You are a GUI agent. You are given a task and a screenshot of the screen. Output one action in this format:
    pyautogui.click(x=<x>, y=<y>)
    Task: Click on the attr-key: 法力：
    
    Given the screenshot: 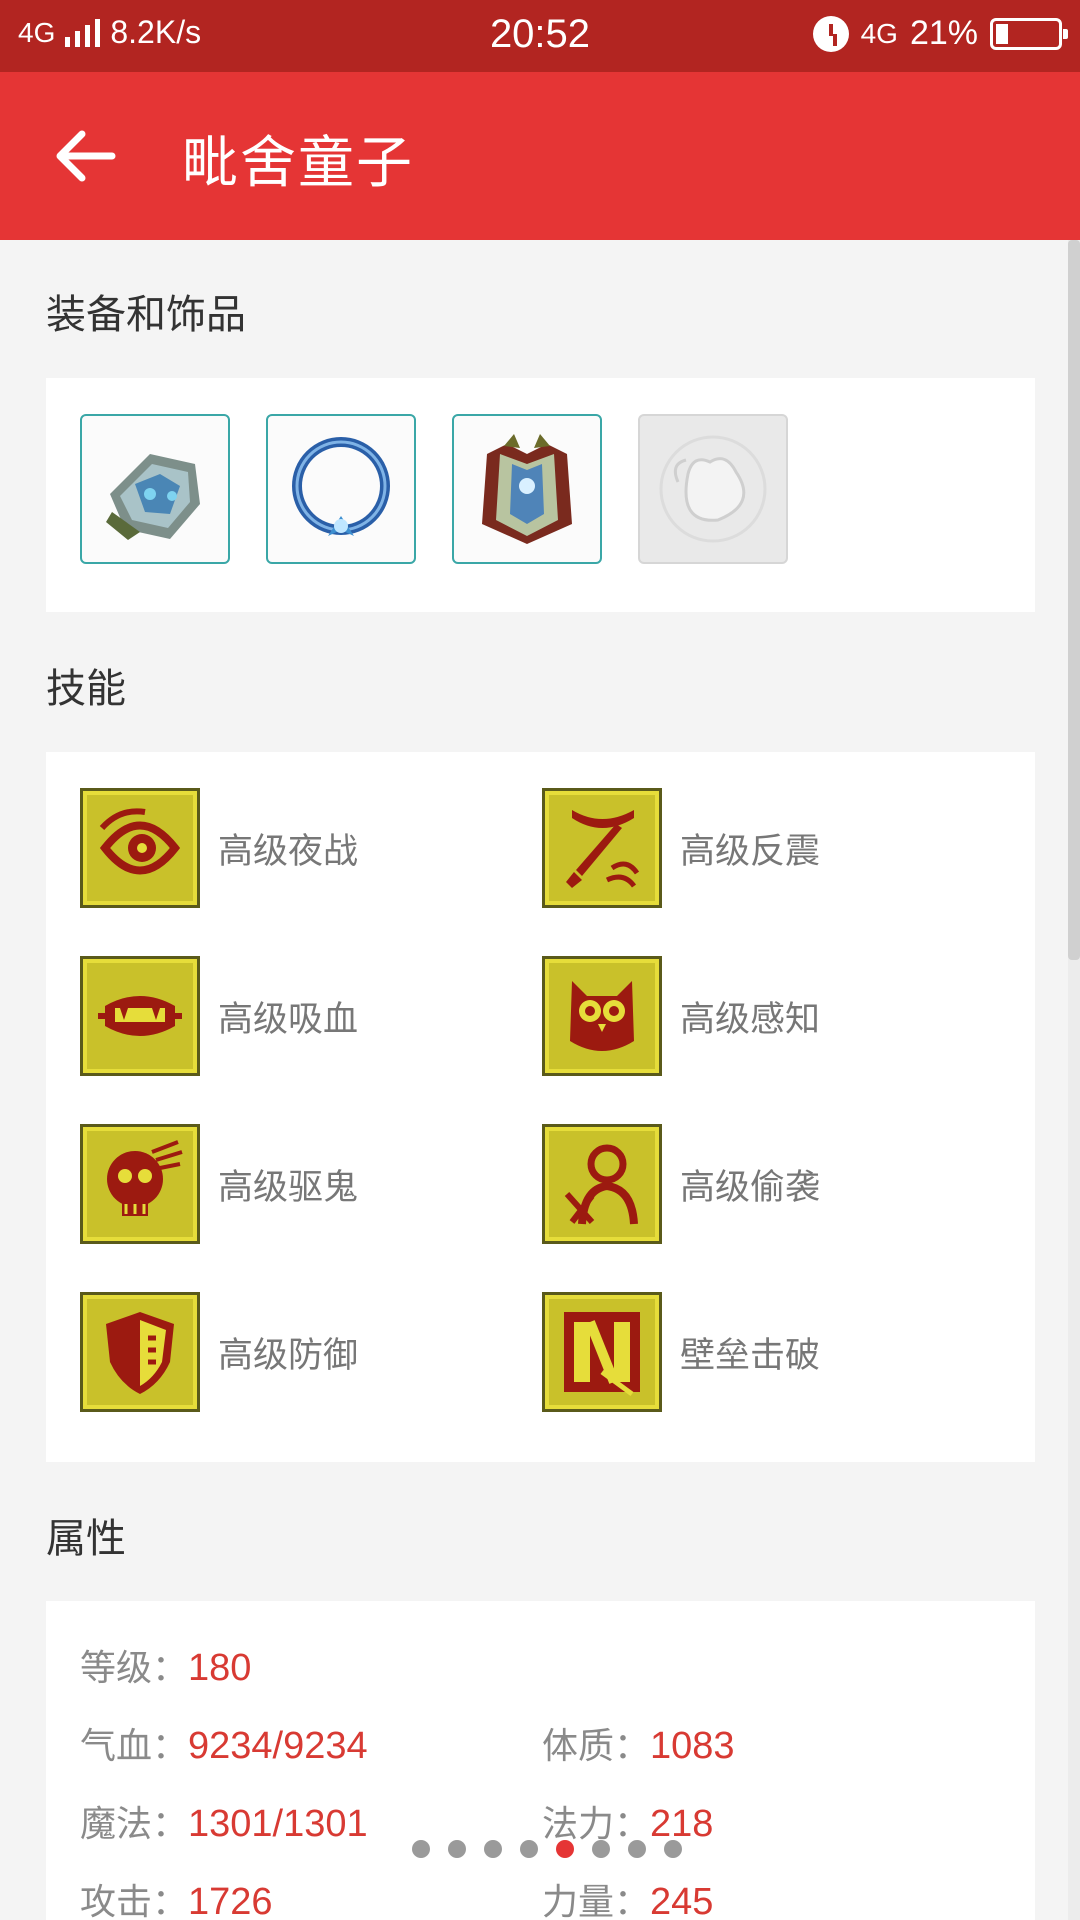 What is the action you would take?
    pyautogui.click(x=596, y=1824)
    